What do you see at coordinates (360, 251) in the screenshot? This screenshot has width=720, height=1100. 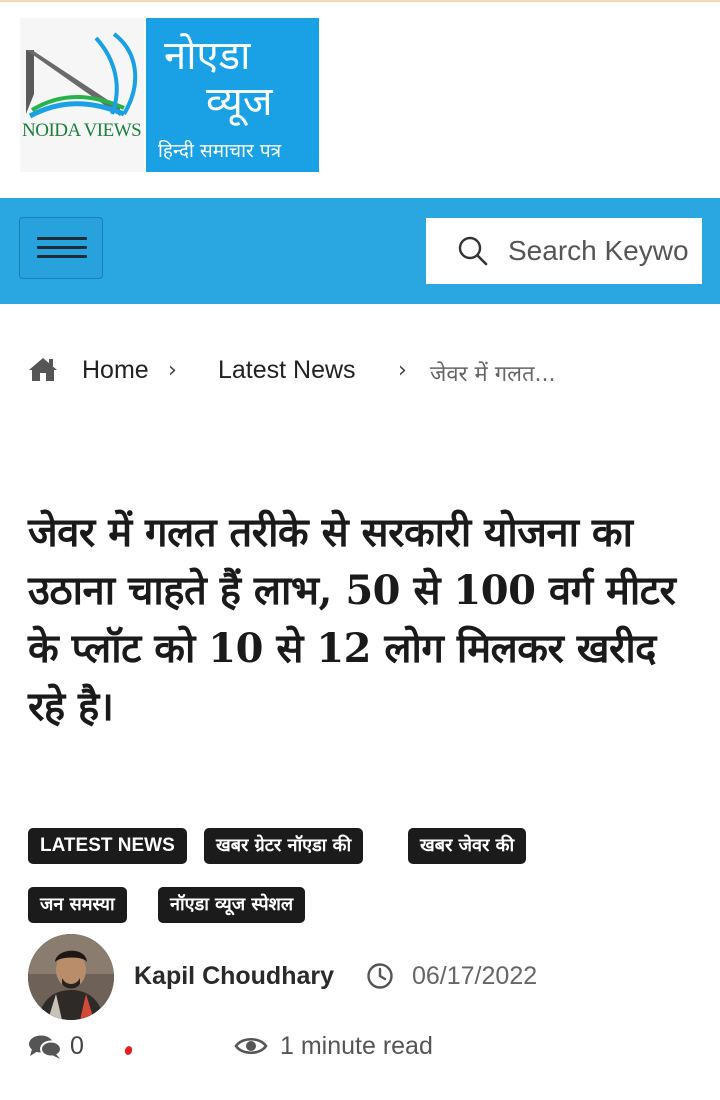 I see `header-bar` at bounding box center [360, 251].